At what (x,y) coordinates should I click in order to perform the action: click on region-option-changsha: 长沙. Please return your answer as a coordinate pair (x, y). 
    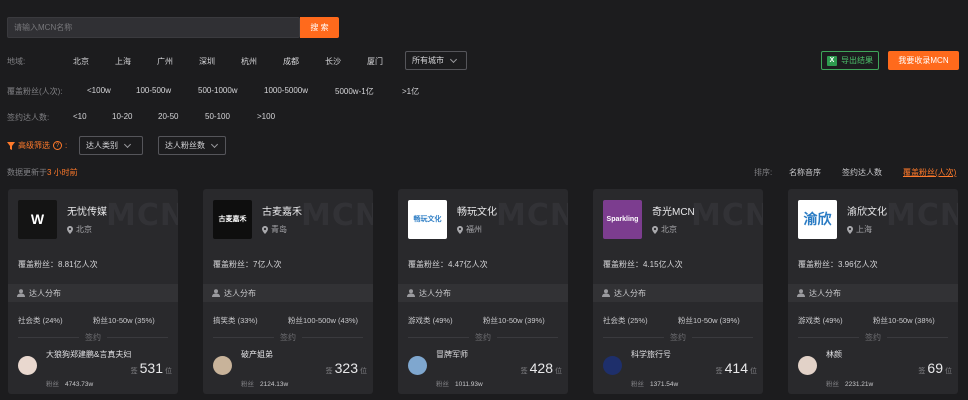
    Looking at the image, I should click on (333, 61).